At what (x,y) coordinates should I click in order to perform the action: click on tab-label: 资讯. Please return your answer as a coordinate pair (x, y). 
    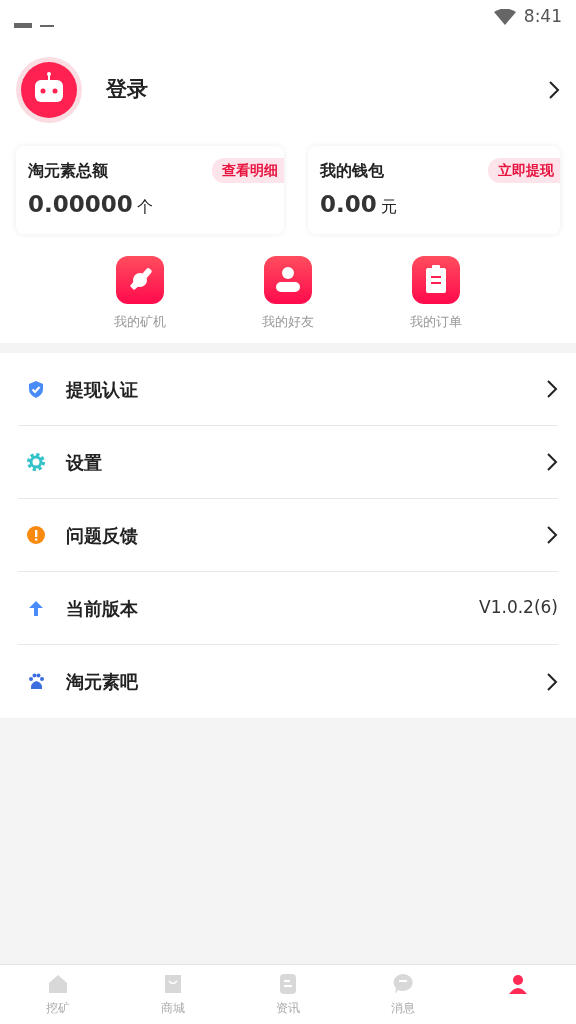
    Looking at the image, I should click on (288, 1007).